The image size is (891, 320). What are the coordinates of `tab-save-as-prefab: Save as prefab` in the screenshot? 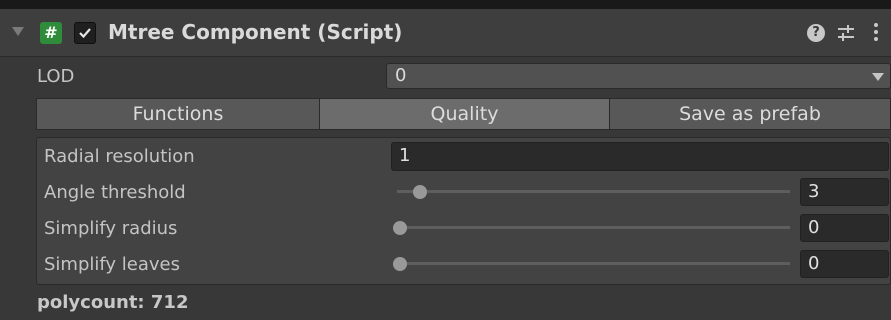 It's located at (750, 114).